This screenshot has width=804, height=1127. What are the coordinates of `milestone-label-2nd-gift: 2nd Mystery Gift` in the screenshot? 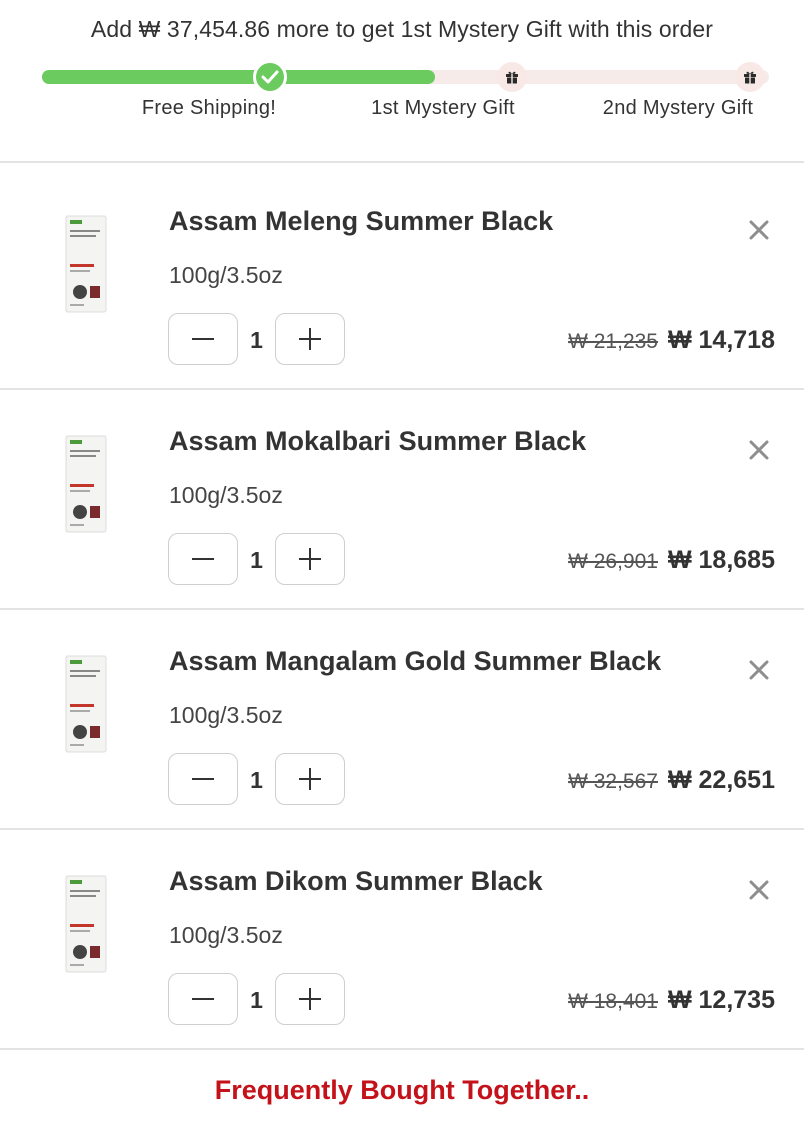 It's located at (678, 108).